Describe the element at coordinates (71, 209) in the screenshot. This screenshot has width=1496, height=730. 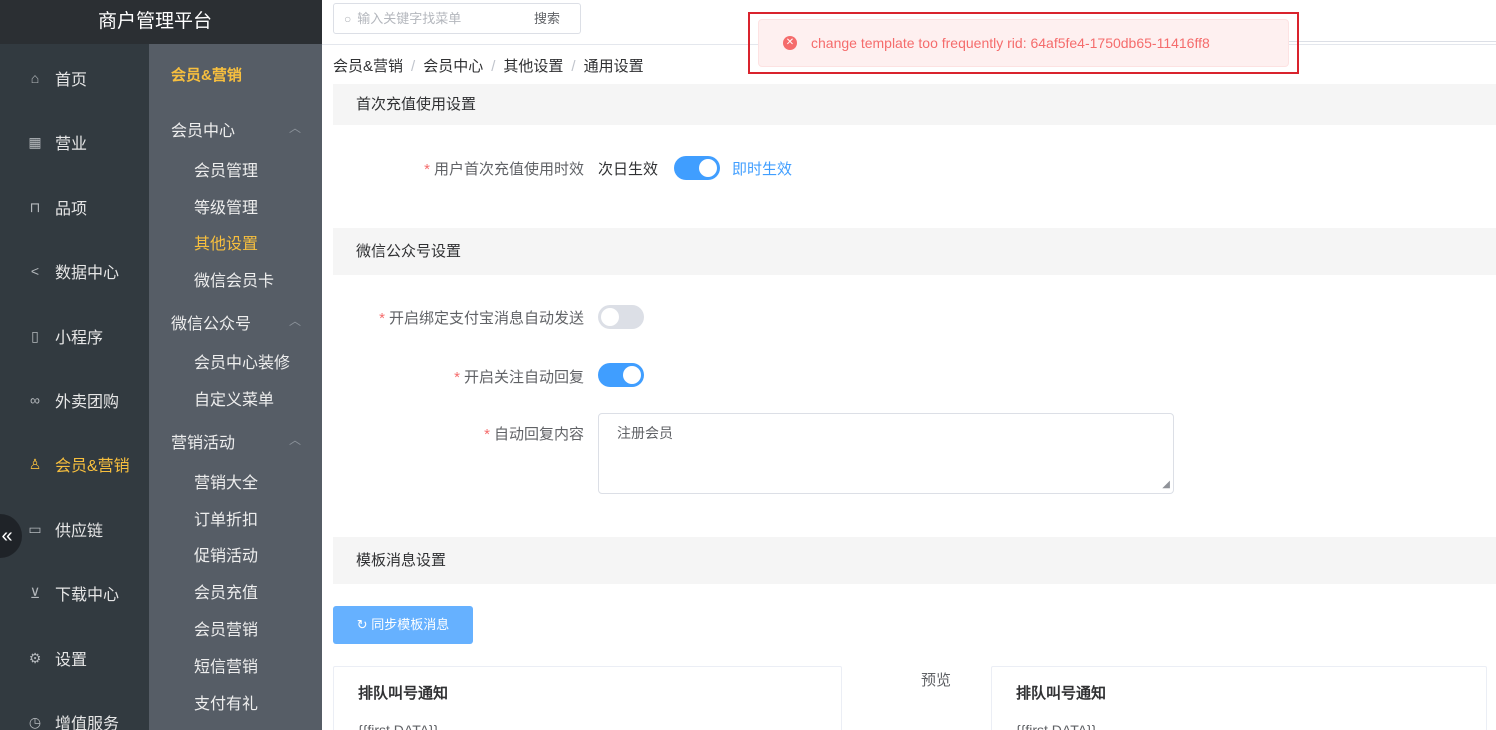
I see `sidebar-item-label: 品项` at that location.